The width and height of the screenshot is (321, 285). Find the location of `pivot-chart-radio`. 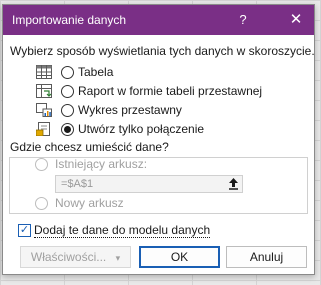

pivot-chart-radio is located at coordinates (67, 110).